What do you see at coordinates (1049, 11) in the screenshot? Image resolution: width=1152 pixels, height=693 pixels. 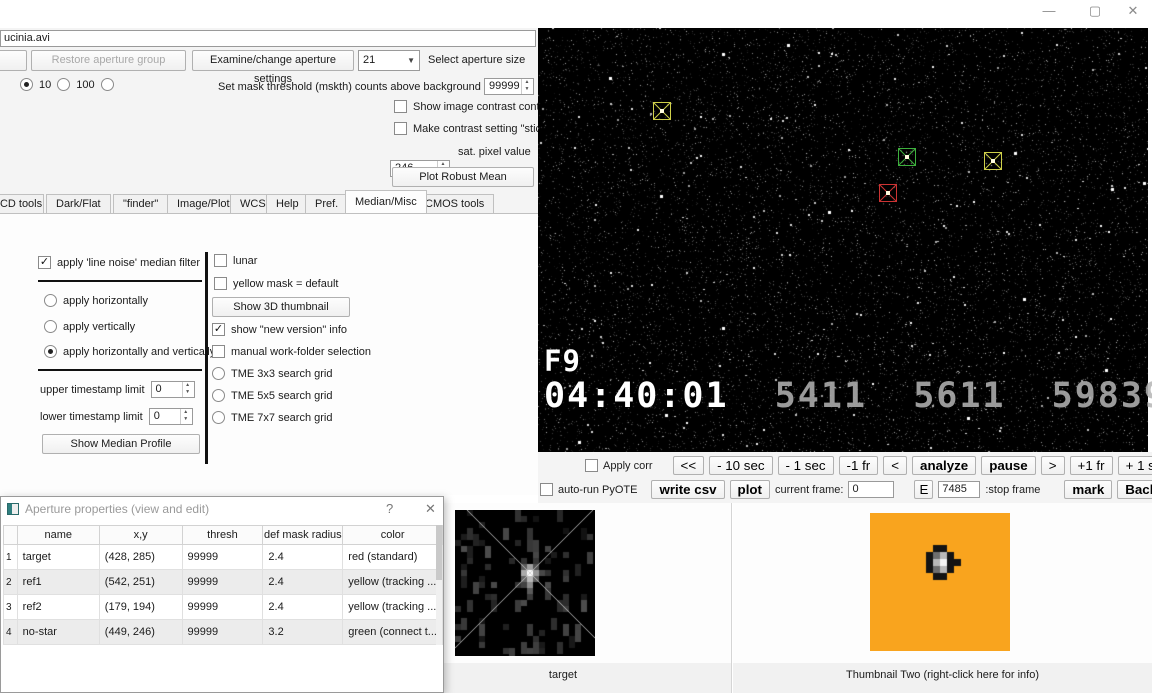 I see `minimize-icon: —` at bounding box center [1049, 11].